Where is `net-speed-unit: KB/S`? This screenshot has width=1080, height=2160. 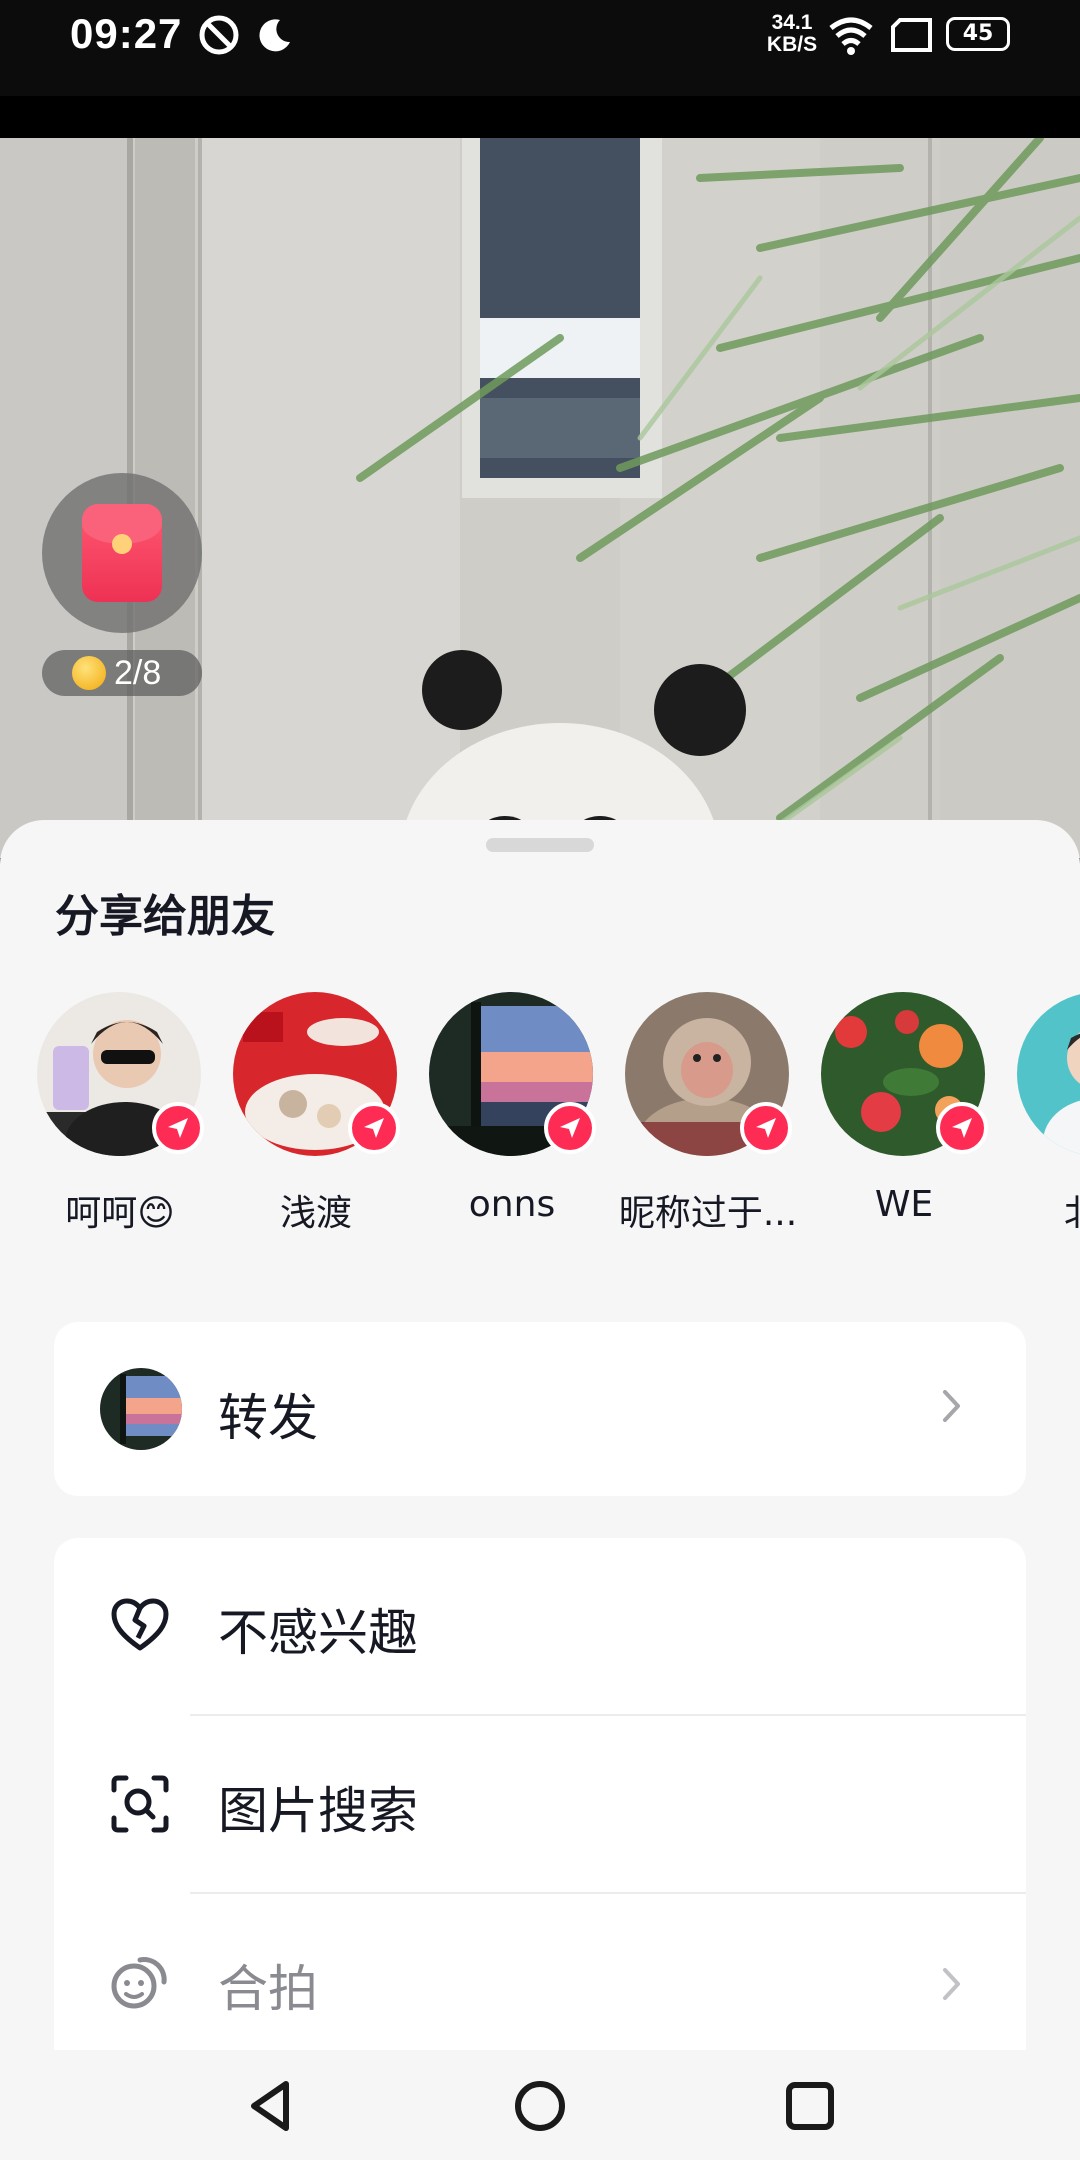
net-speed-unit: KB/S is located at coordinates (792, 44).